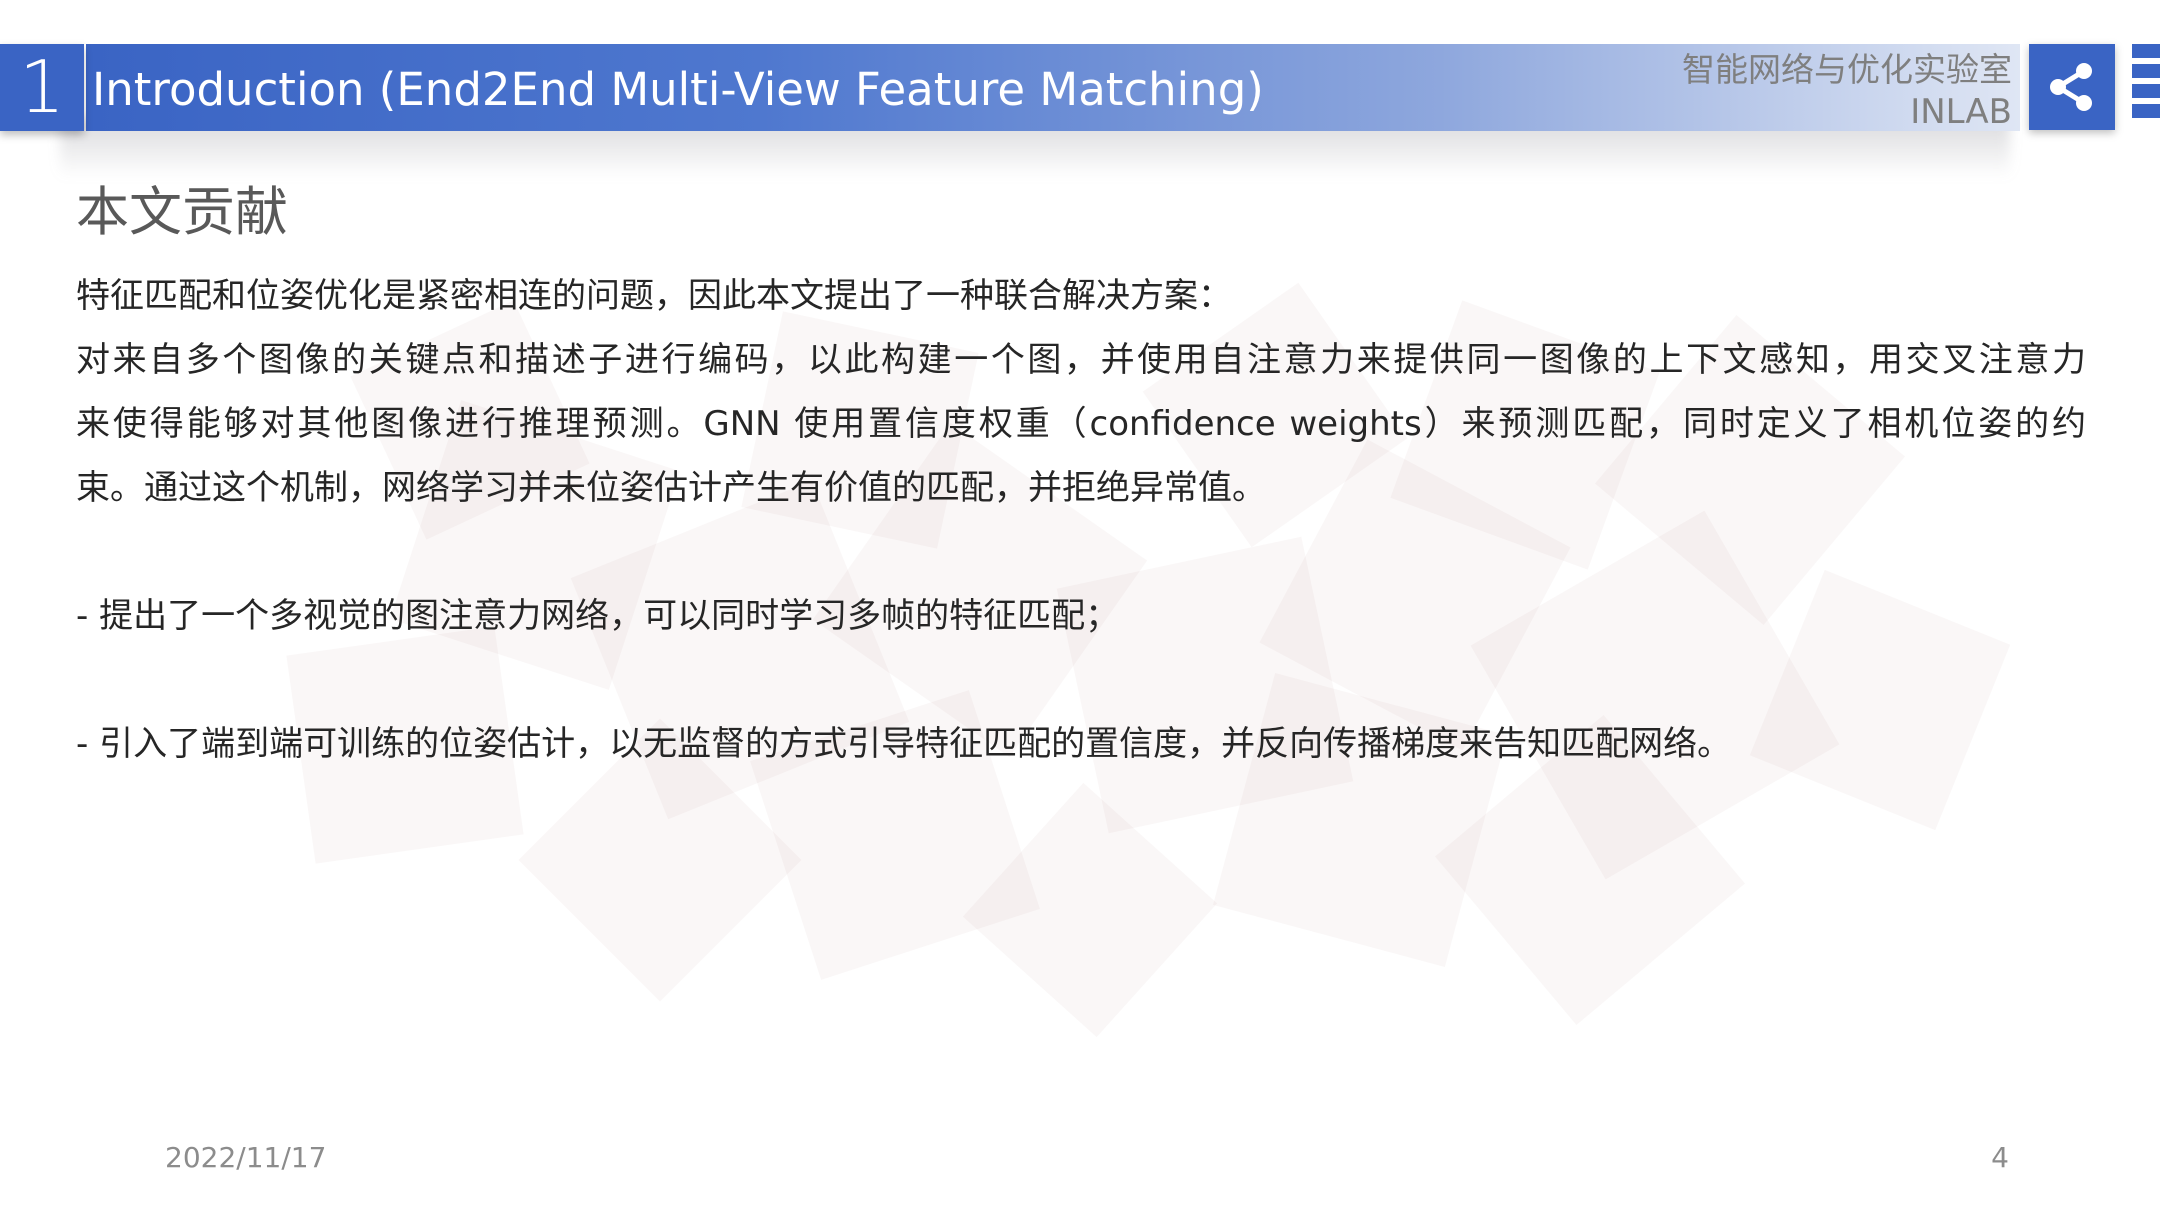 The image size is (2160, 1215). Describe the element at coordinates (598, 616) in the screenshot. I see `bullet-item: - 提出了一个多视觉的图注意力网络，可以同时学习多帧的特征匹配；` at that location.